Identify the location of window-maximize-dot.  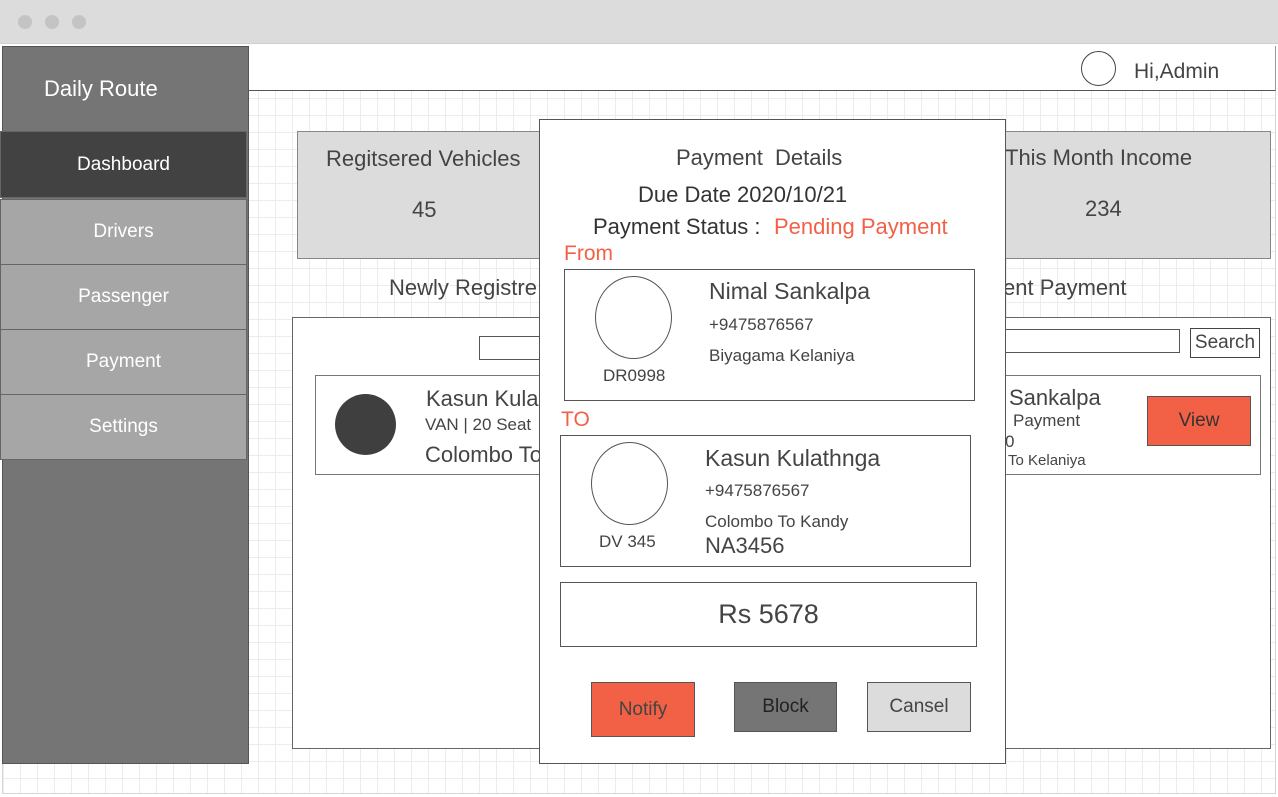
(79, 22).